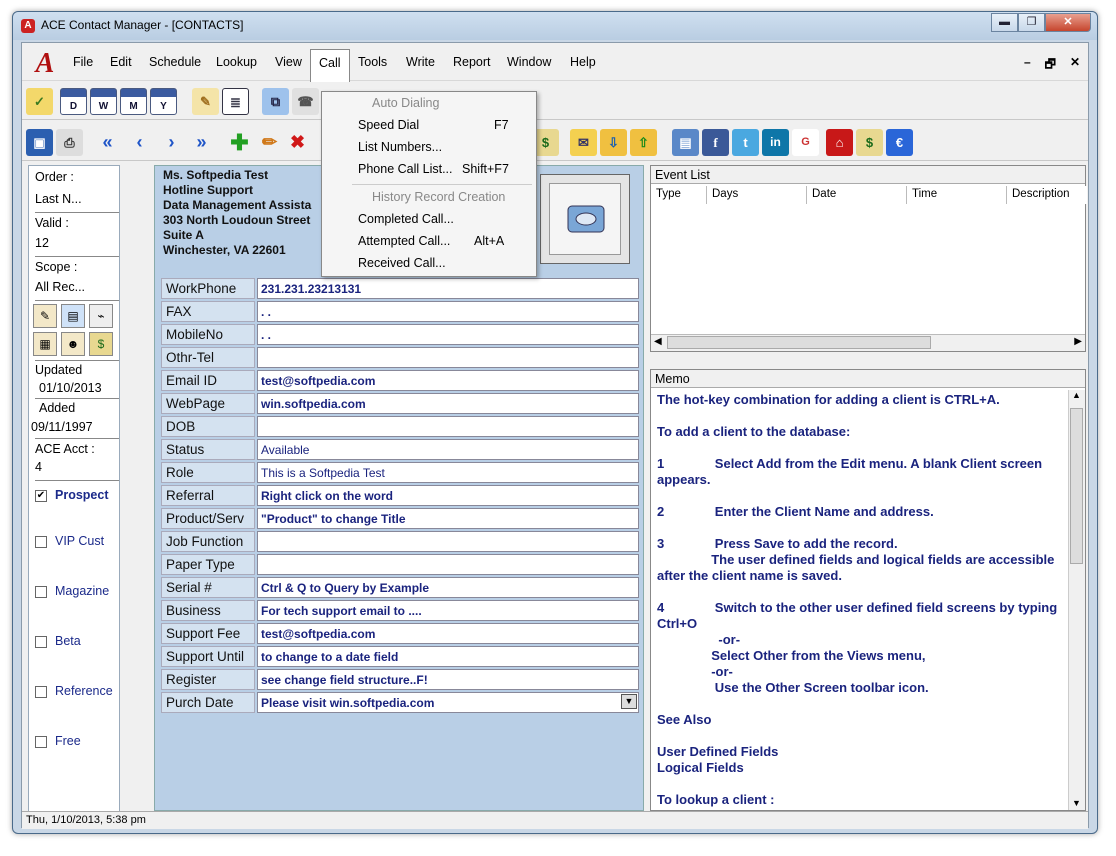 This screenshot has height=856, width=1116. What do you see at coordinates (1076, 600) in the screenshot?
I see `memo-scrollbar: ▲ ▼` at bounding box center [1076, 600].